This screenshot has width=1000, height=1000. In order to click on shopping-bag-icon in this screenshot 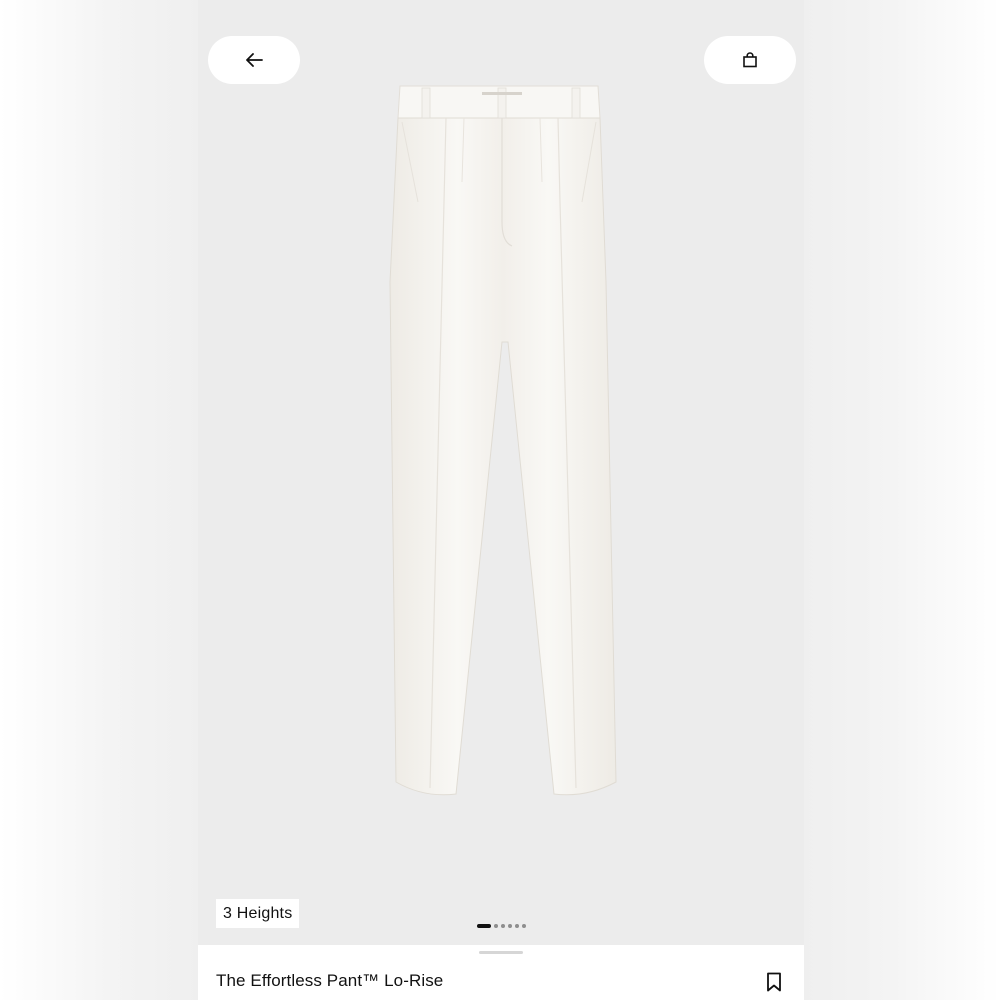, I will do `click(750, 60)`.